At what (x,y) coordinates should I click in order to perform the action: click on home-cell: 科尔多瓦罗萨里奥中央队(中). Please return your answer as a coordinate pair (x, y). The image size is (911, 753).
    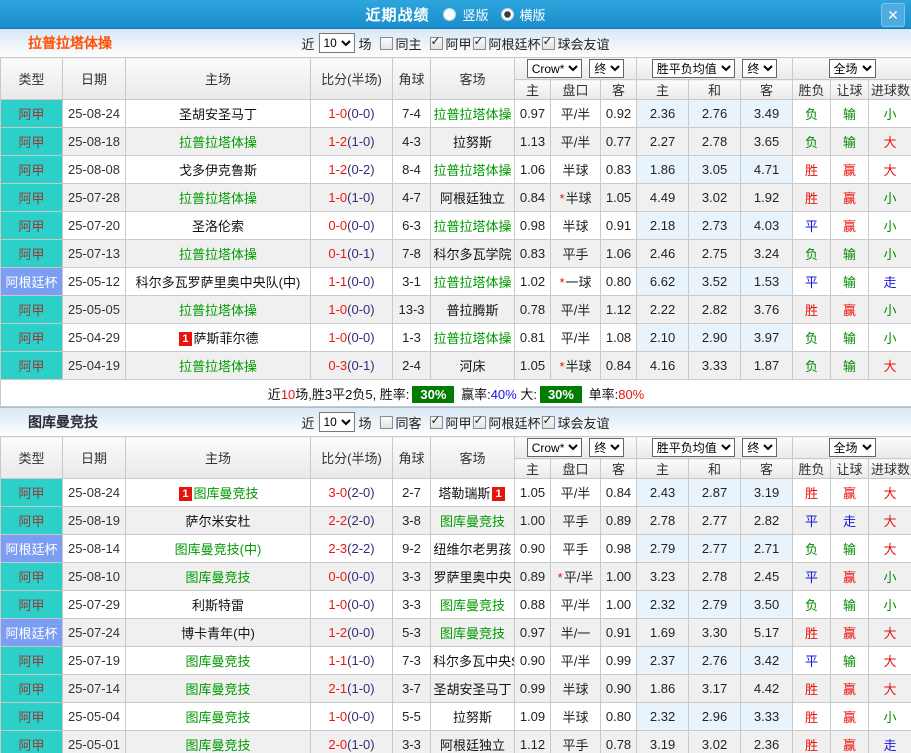
    Looking at the image, I should click on (218, 281).